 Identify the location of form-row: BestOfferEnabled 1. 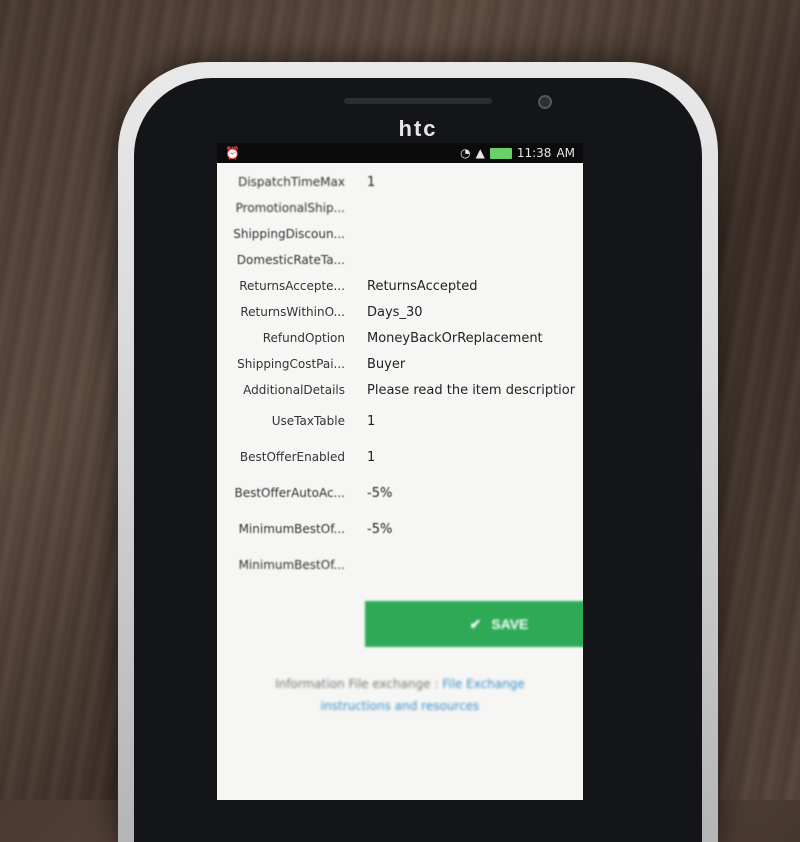
(400, 457).